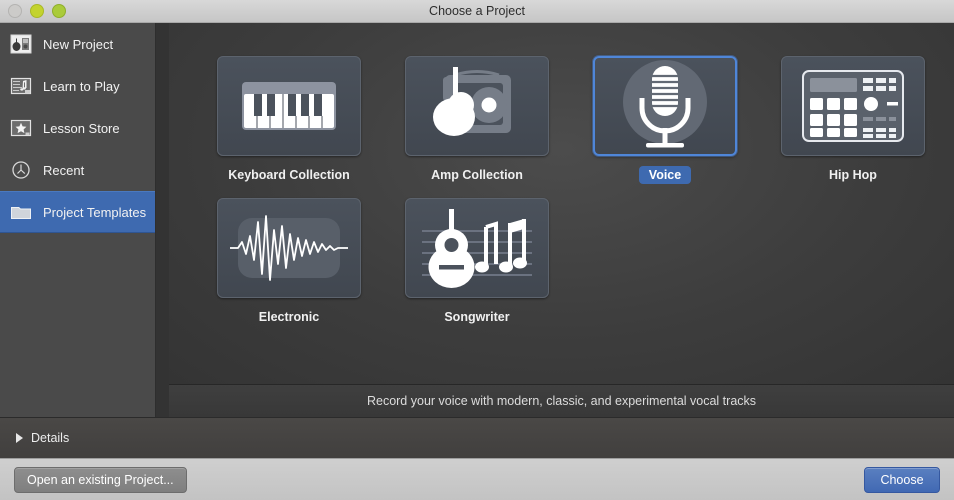  I want to click on sidebar-item-label: Project Templates, so click(95, 212).